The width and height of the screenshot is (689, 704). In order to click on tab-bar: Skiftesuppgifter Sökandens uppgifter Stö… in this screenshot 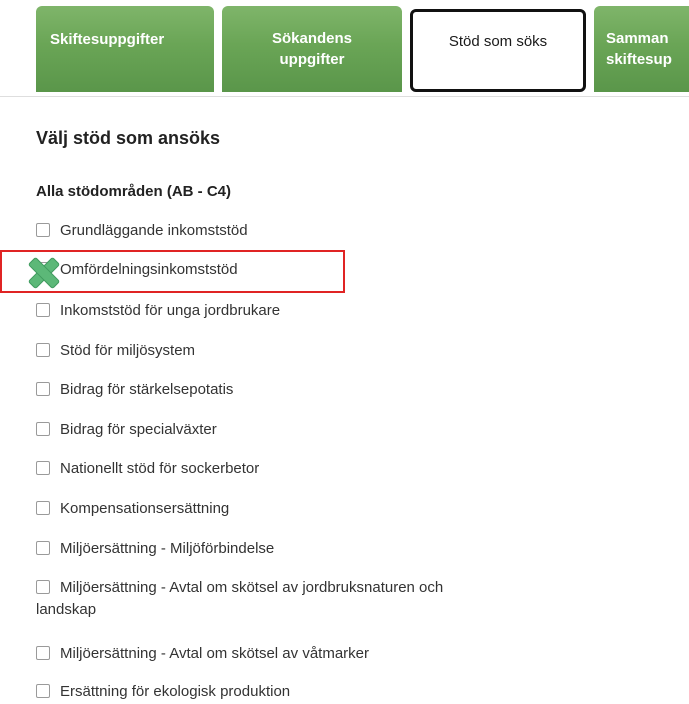, I will do `click(344, 48)`.